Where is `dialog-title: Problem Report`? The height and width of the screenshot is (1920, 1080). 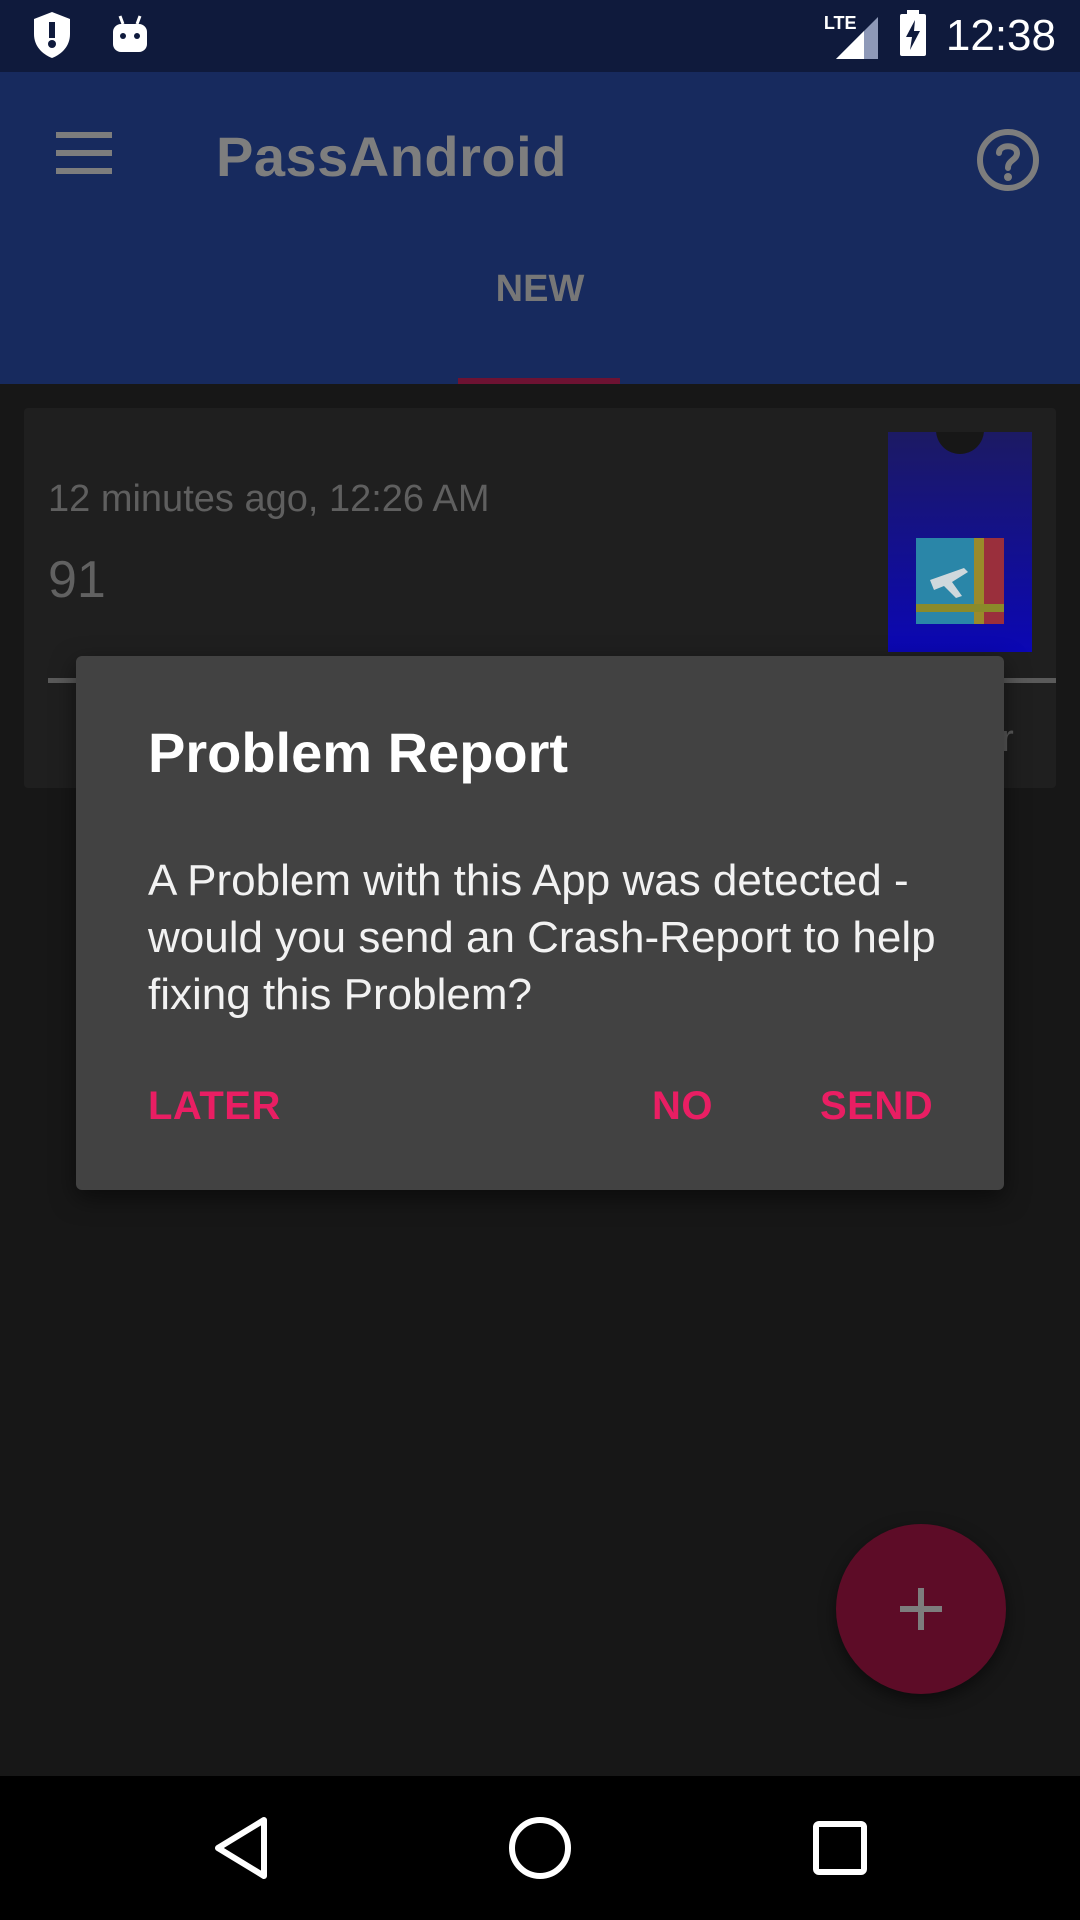
dialog-title: Problem Report is located at coordinates (358, 752).